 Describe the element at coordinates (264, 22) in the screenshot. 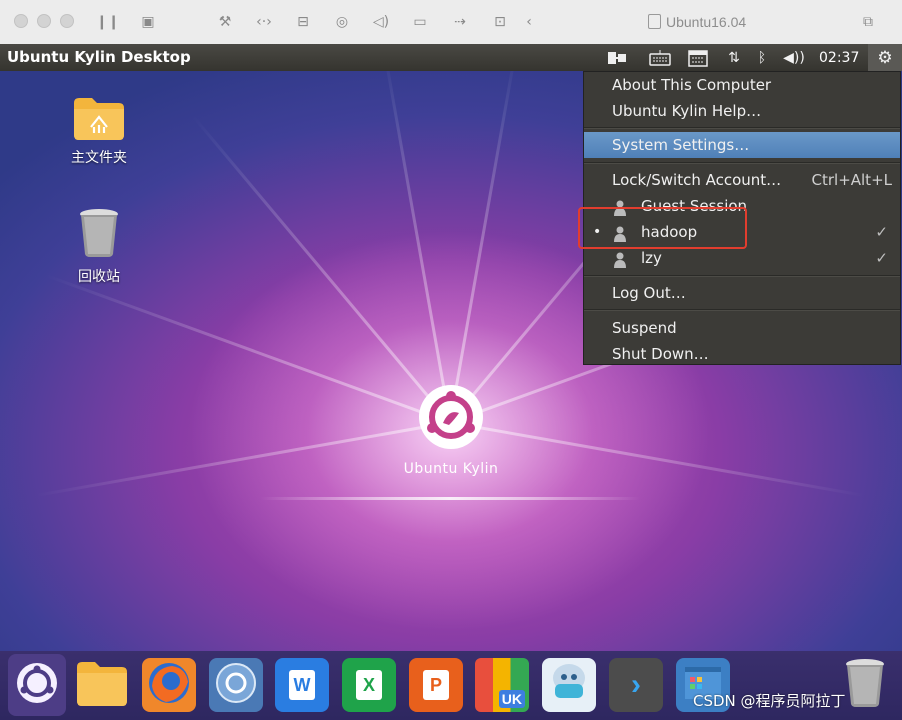

I see `code-arrows-icon: ‹·›` at that location.